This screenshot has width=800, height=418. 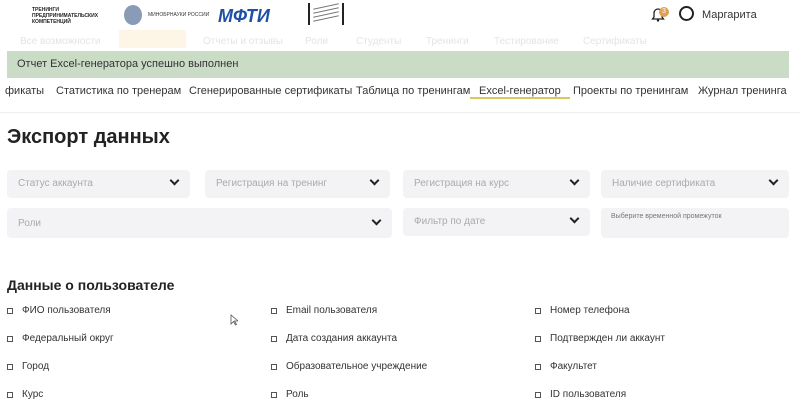 What do you see at coordinates (244, 16) in the screenshot?
I see `mfti-logo: МФТИ` at bounding box center [244, 16].